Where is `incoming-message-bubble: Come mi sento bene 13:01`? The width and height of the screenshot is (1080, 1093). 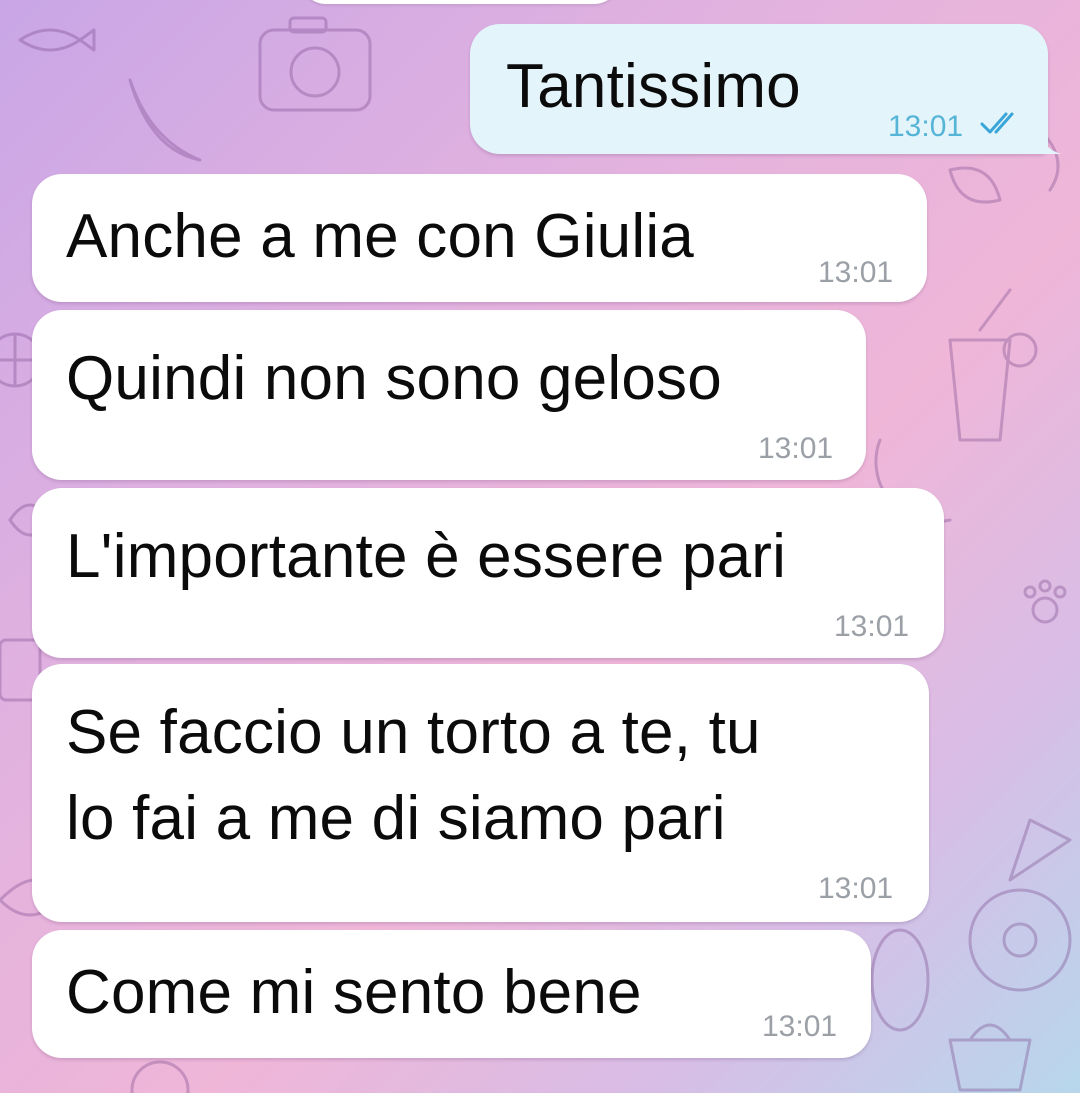 incoming-message-bubble: Come mi sento bene 13:01 is located at coordinates (451, 994).